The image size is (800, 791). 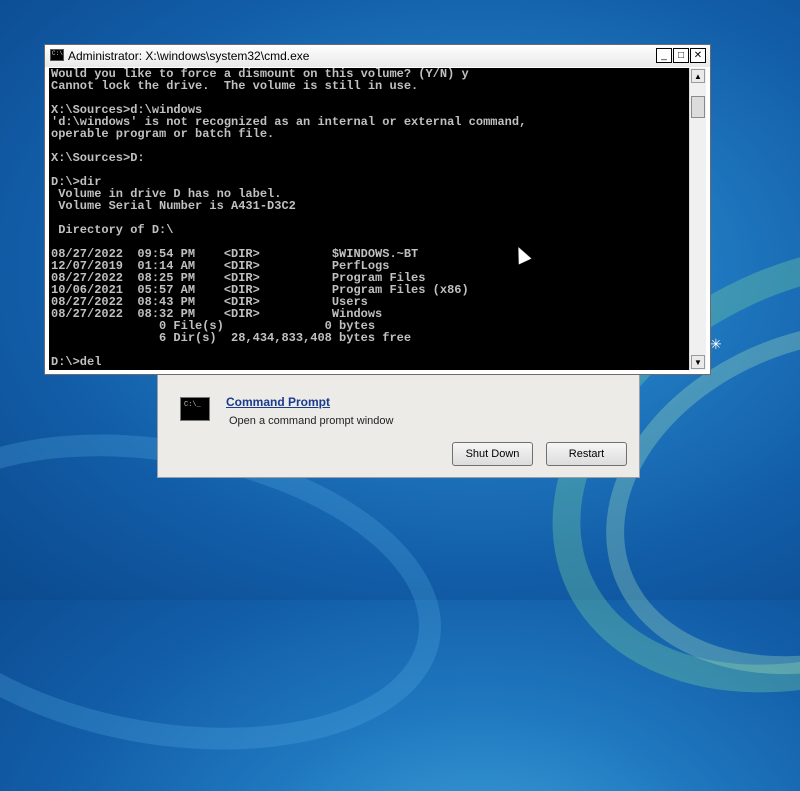 What do you see at coordinates (112, 230) in the screenshot?
I see `console-line: Directory of D:\` at bounding box center [112, 230].